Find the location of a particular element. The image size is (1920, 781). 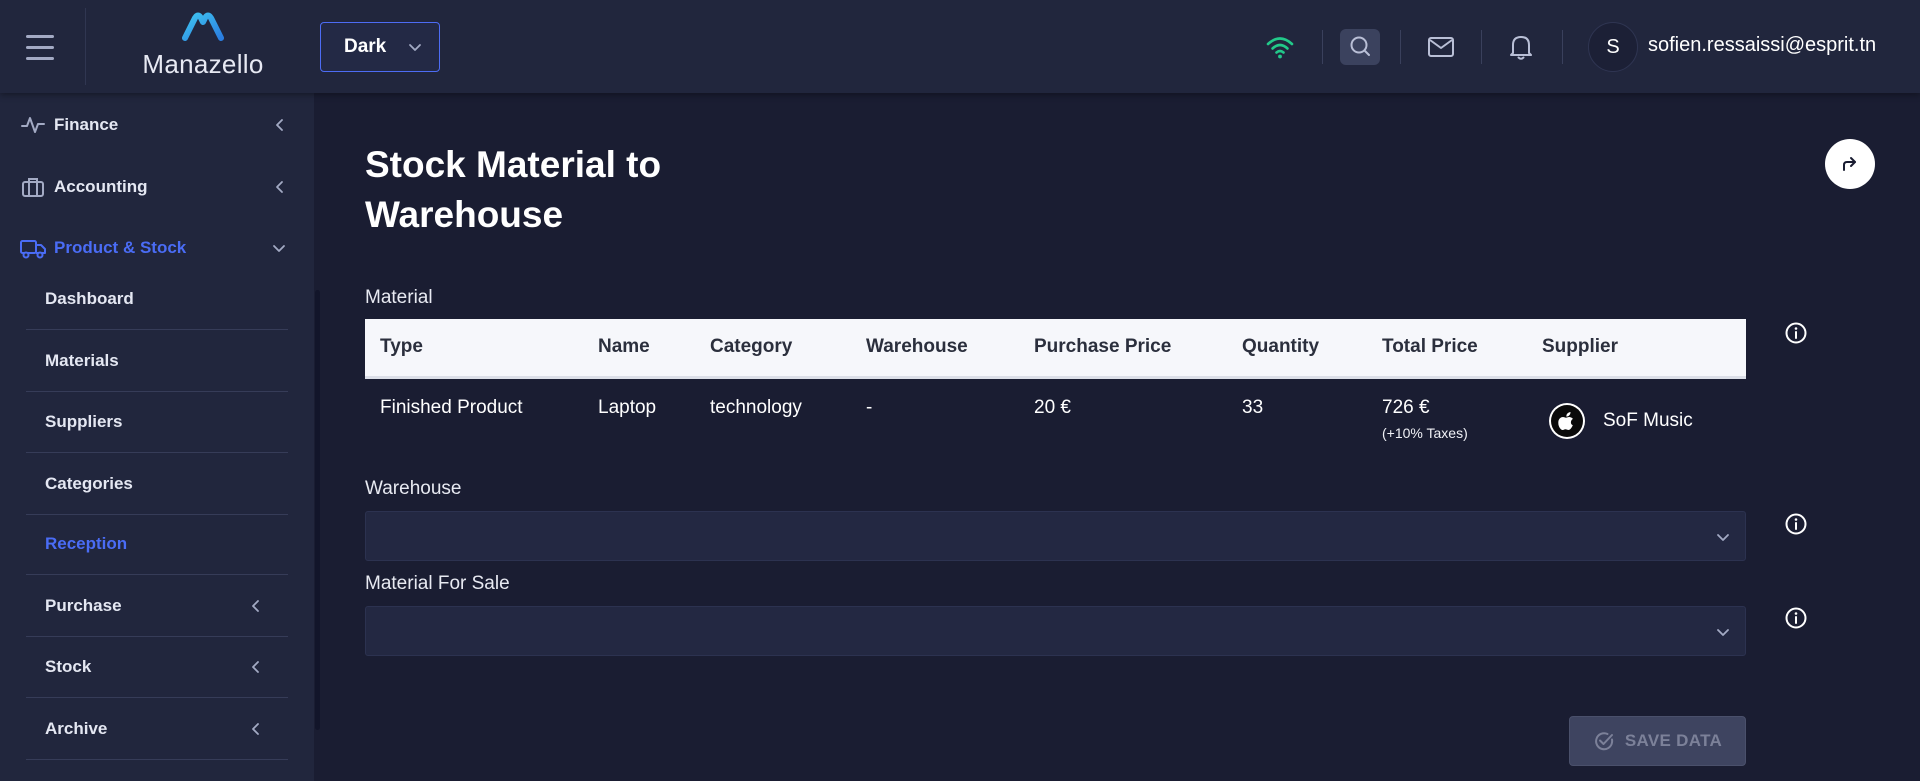

cell-purchase-price: 20 € is located at coordinates (1052, 407).